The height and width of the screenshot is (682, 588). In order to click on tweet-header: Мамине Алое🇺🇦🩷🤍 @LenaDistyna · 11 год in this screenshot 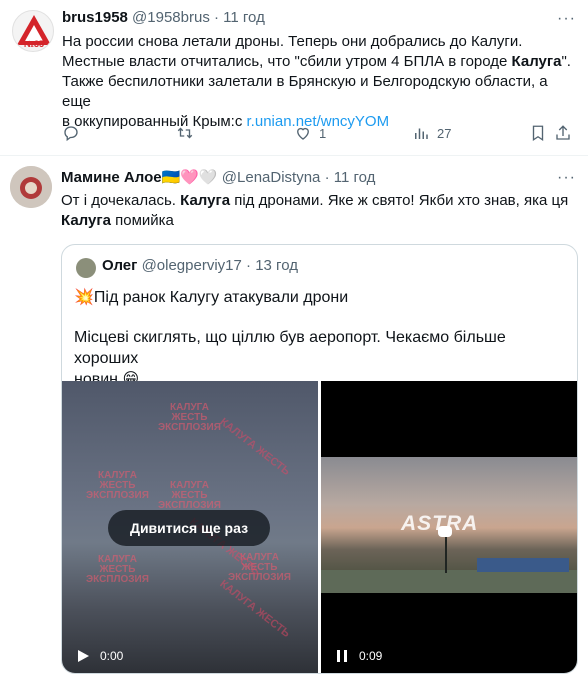, I will do `click(218, 178)`.